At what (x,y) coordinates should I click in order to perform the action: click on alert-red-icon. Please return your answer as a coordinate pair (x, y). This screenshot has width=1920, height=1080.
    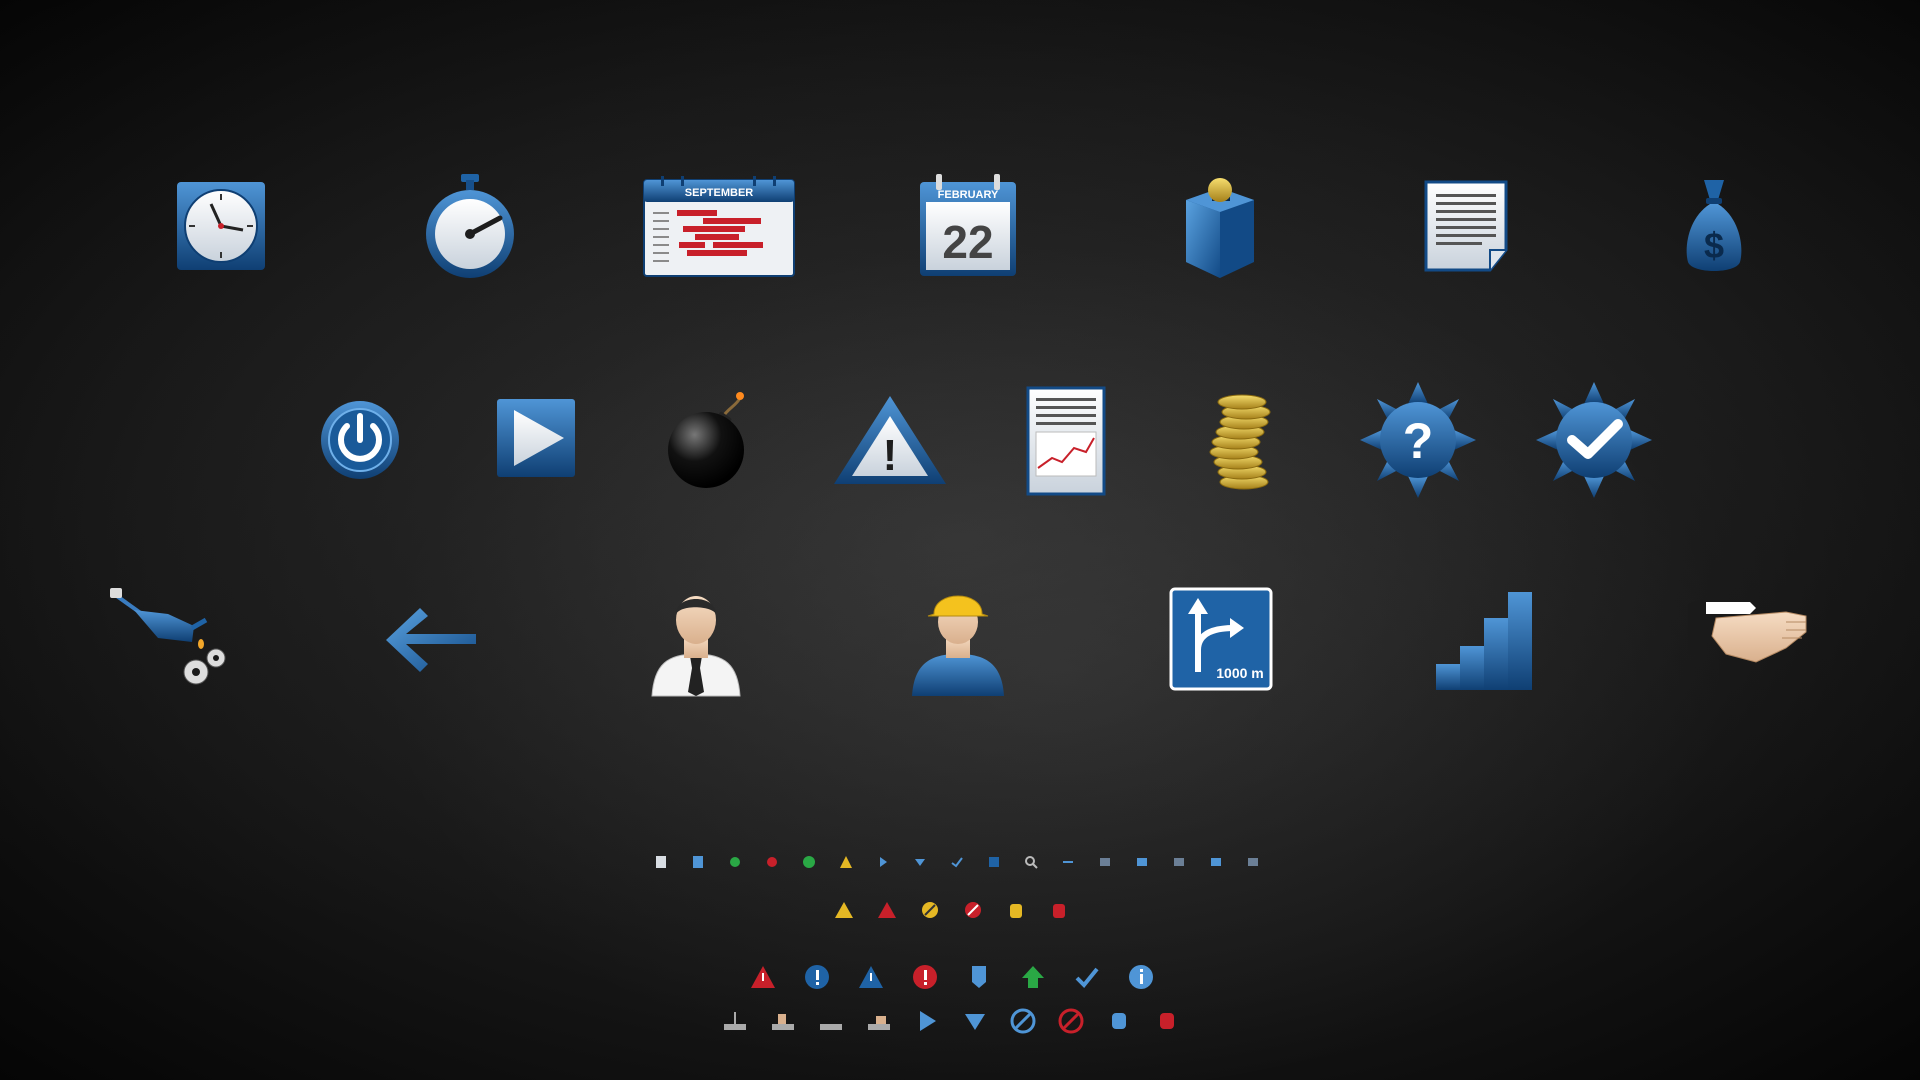
    Looking at the image, I should click on (925, 977).